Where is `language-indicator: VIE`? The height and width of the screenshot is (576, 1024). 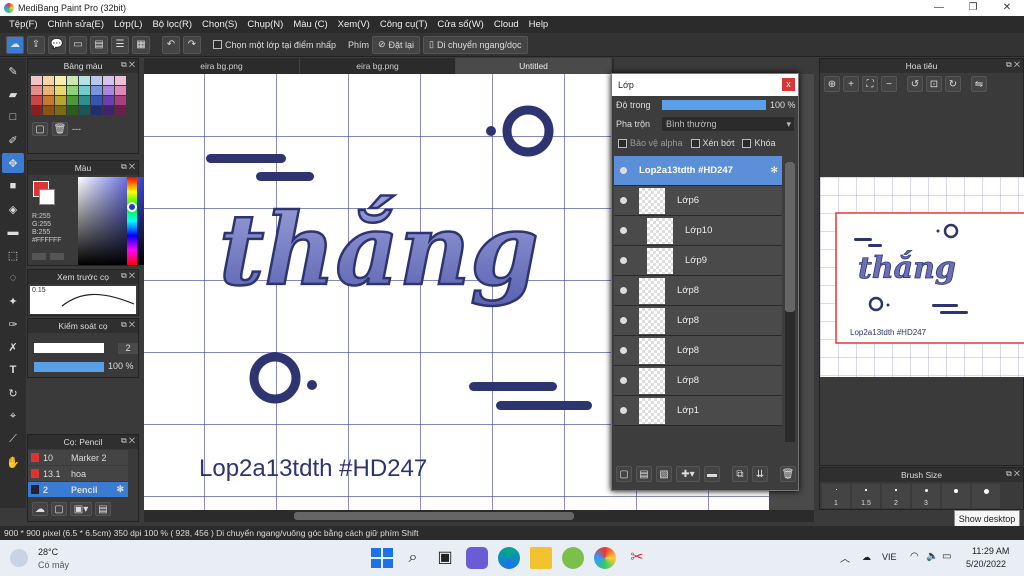
language-indicator: VIE is located at coordinates (889, 557).